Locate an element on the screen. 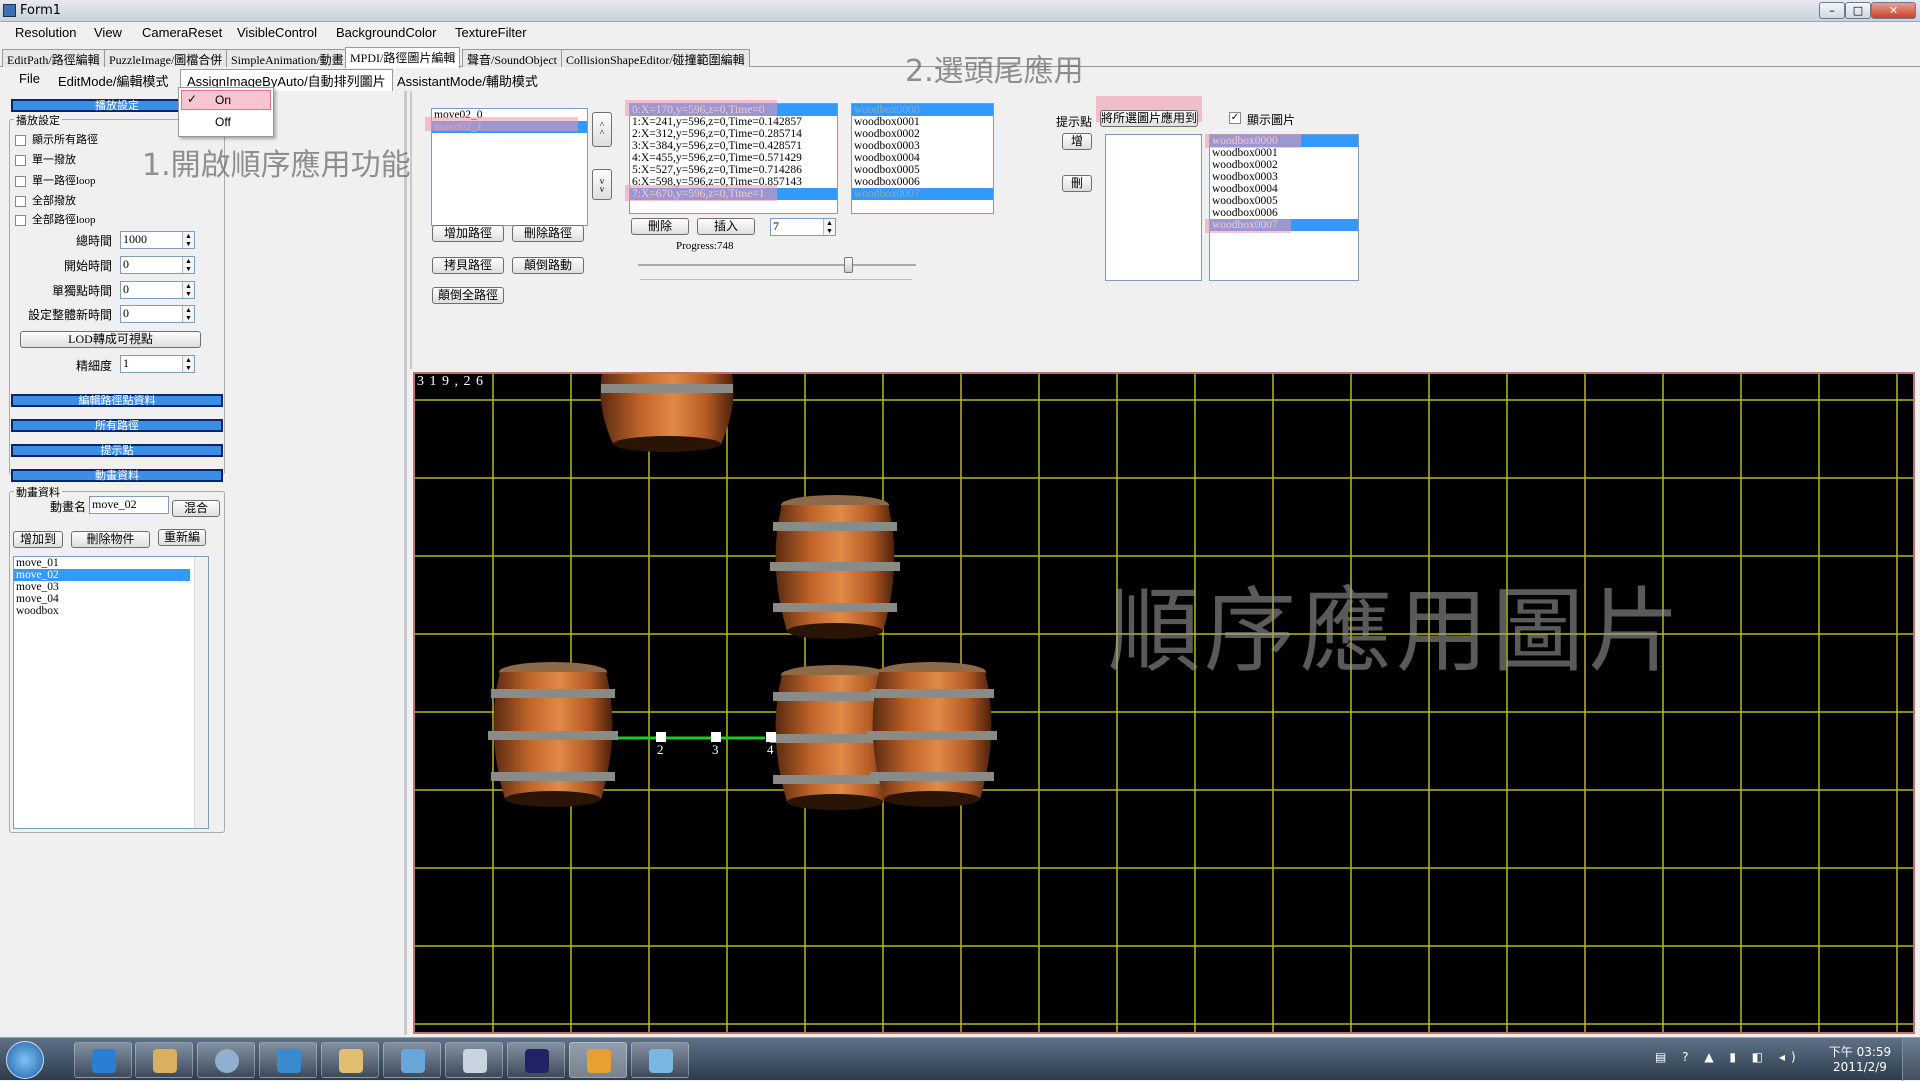 This screenshot has width=1920, height=1081. hint-points-header: 提示點 is located at coordinates (117, 450).